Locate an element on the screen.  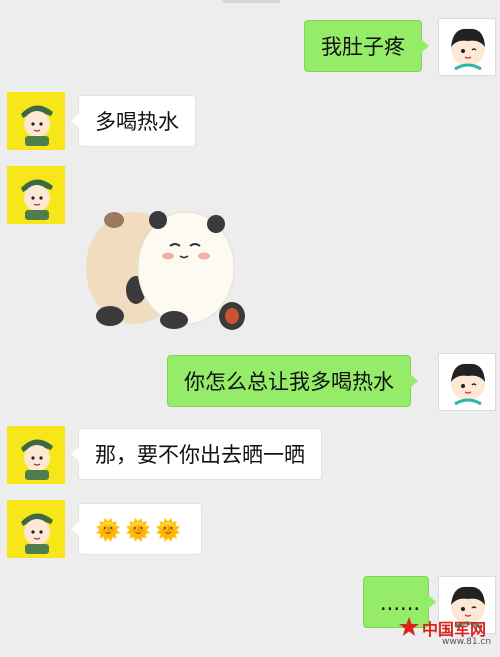
panda-sticker is located at coordinates (162, 268).